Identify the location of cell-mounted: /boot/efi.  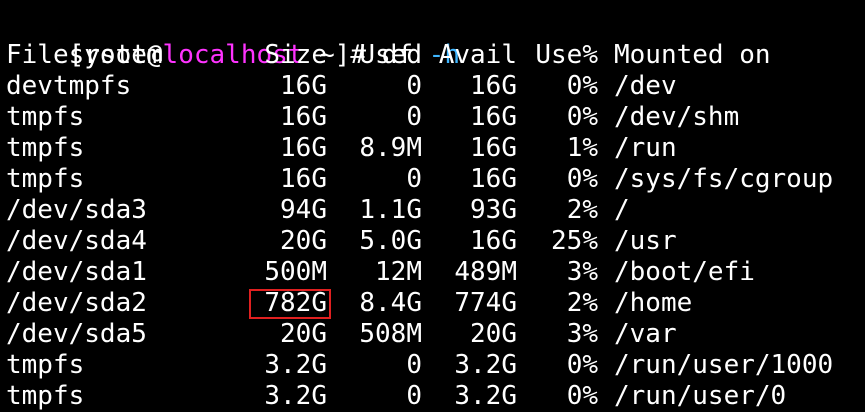
(684, 272).